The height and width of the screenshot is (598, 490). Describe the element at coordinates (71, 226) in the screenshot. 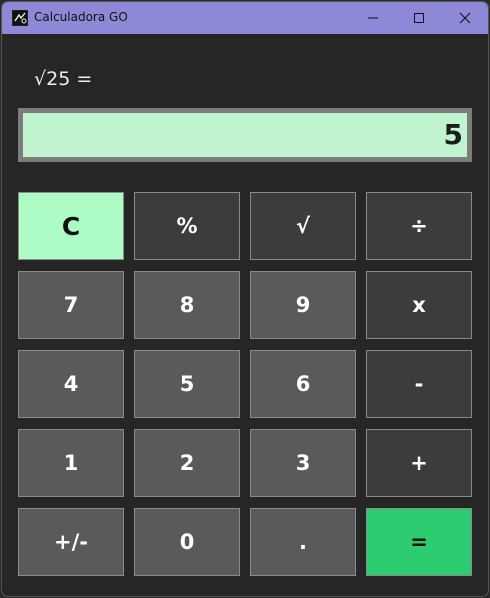

I see `clear-button: C` at that location.